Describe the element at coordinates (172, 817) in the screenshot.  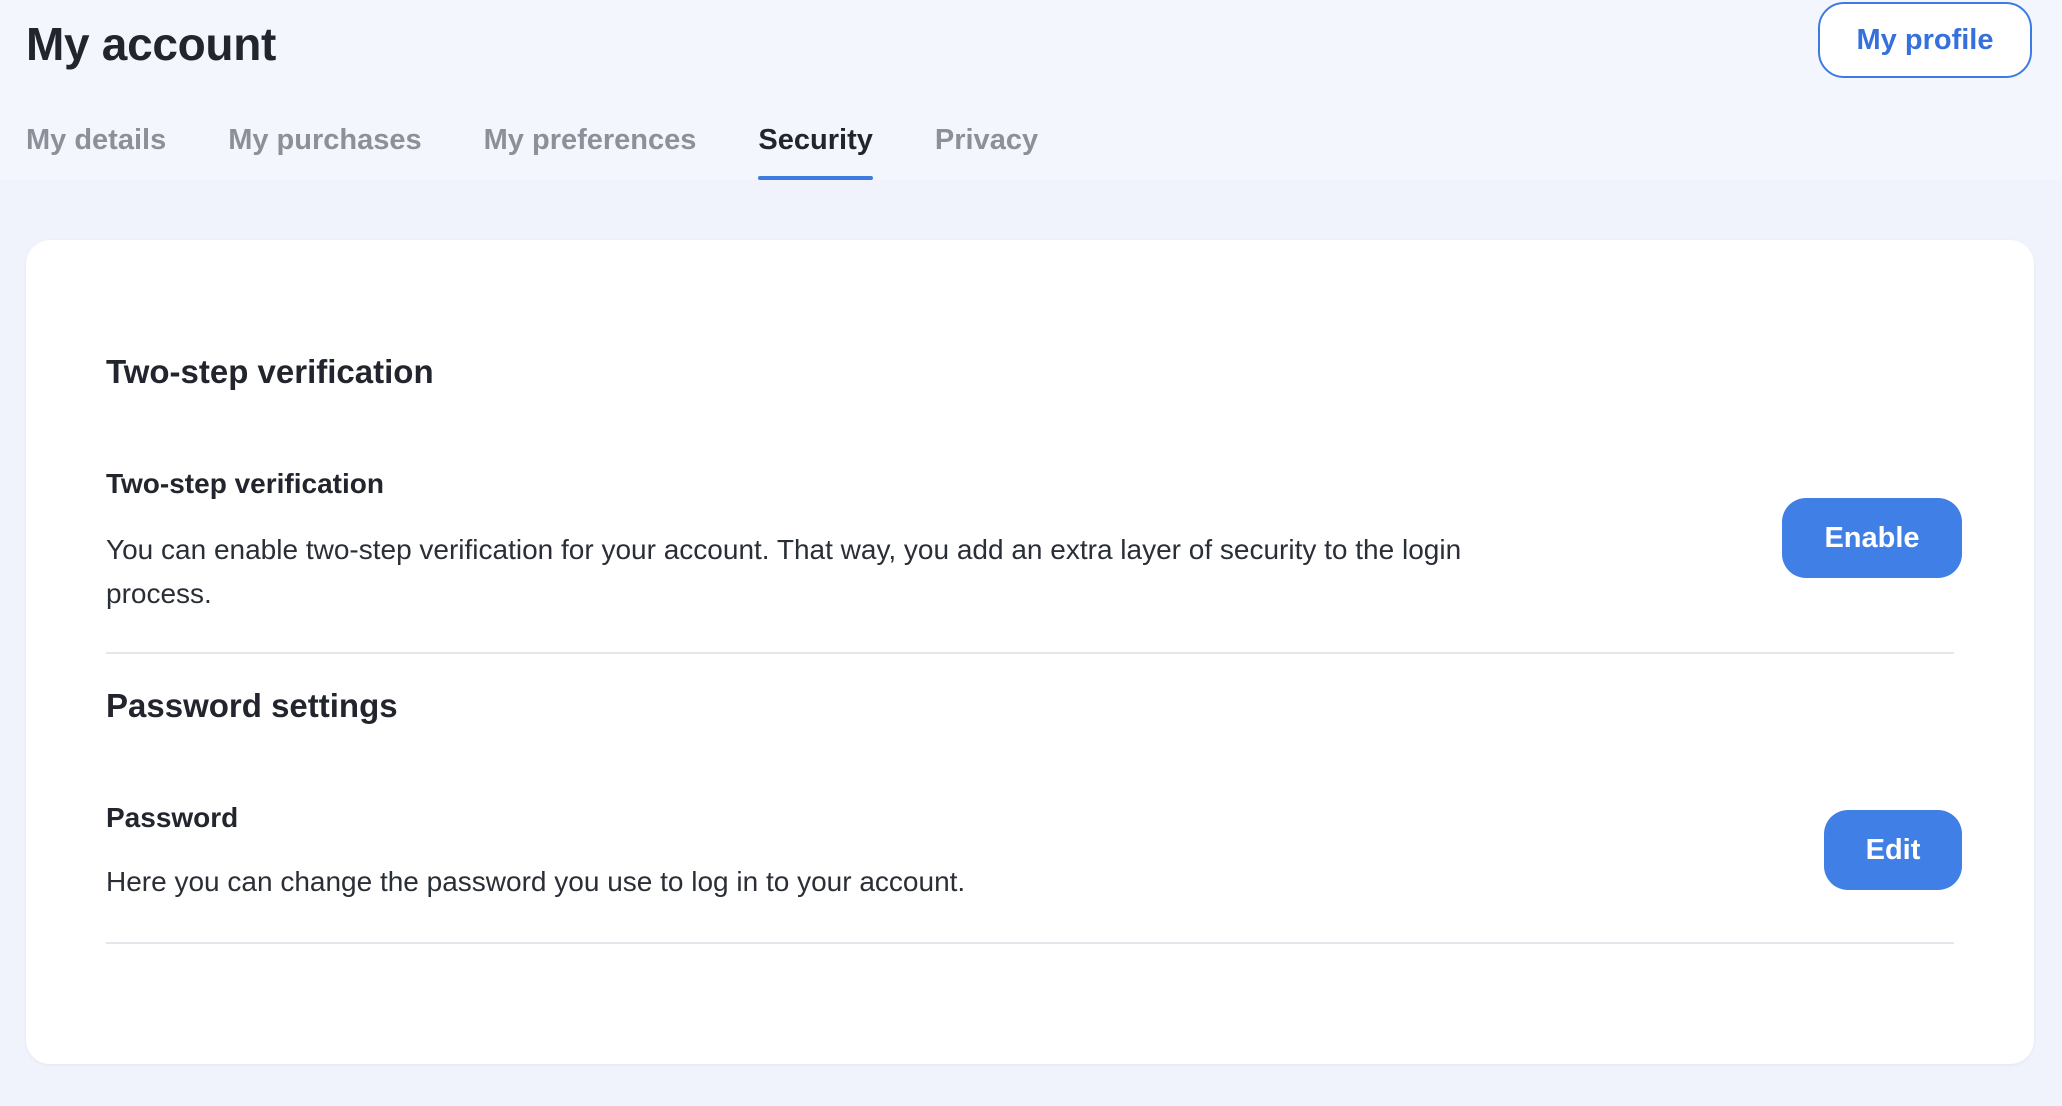
I see `password-setting-label: Password` at that location.